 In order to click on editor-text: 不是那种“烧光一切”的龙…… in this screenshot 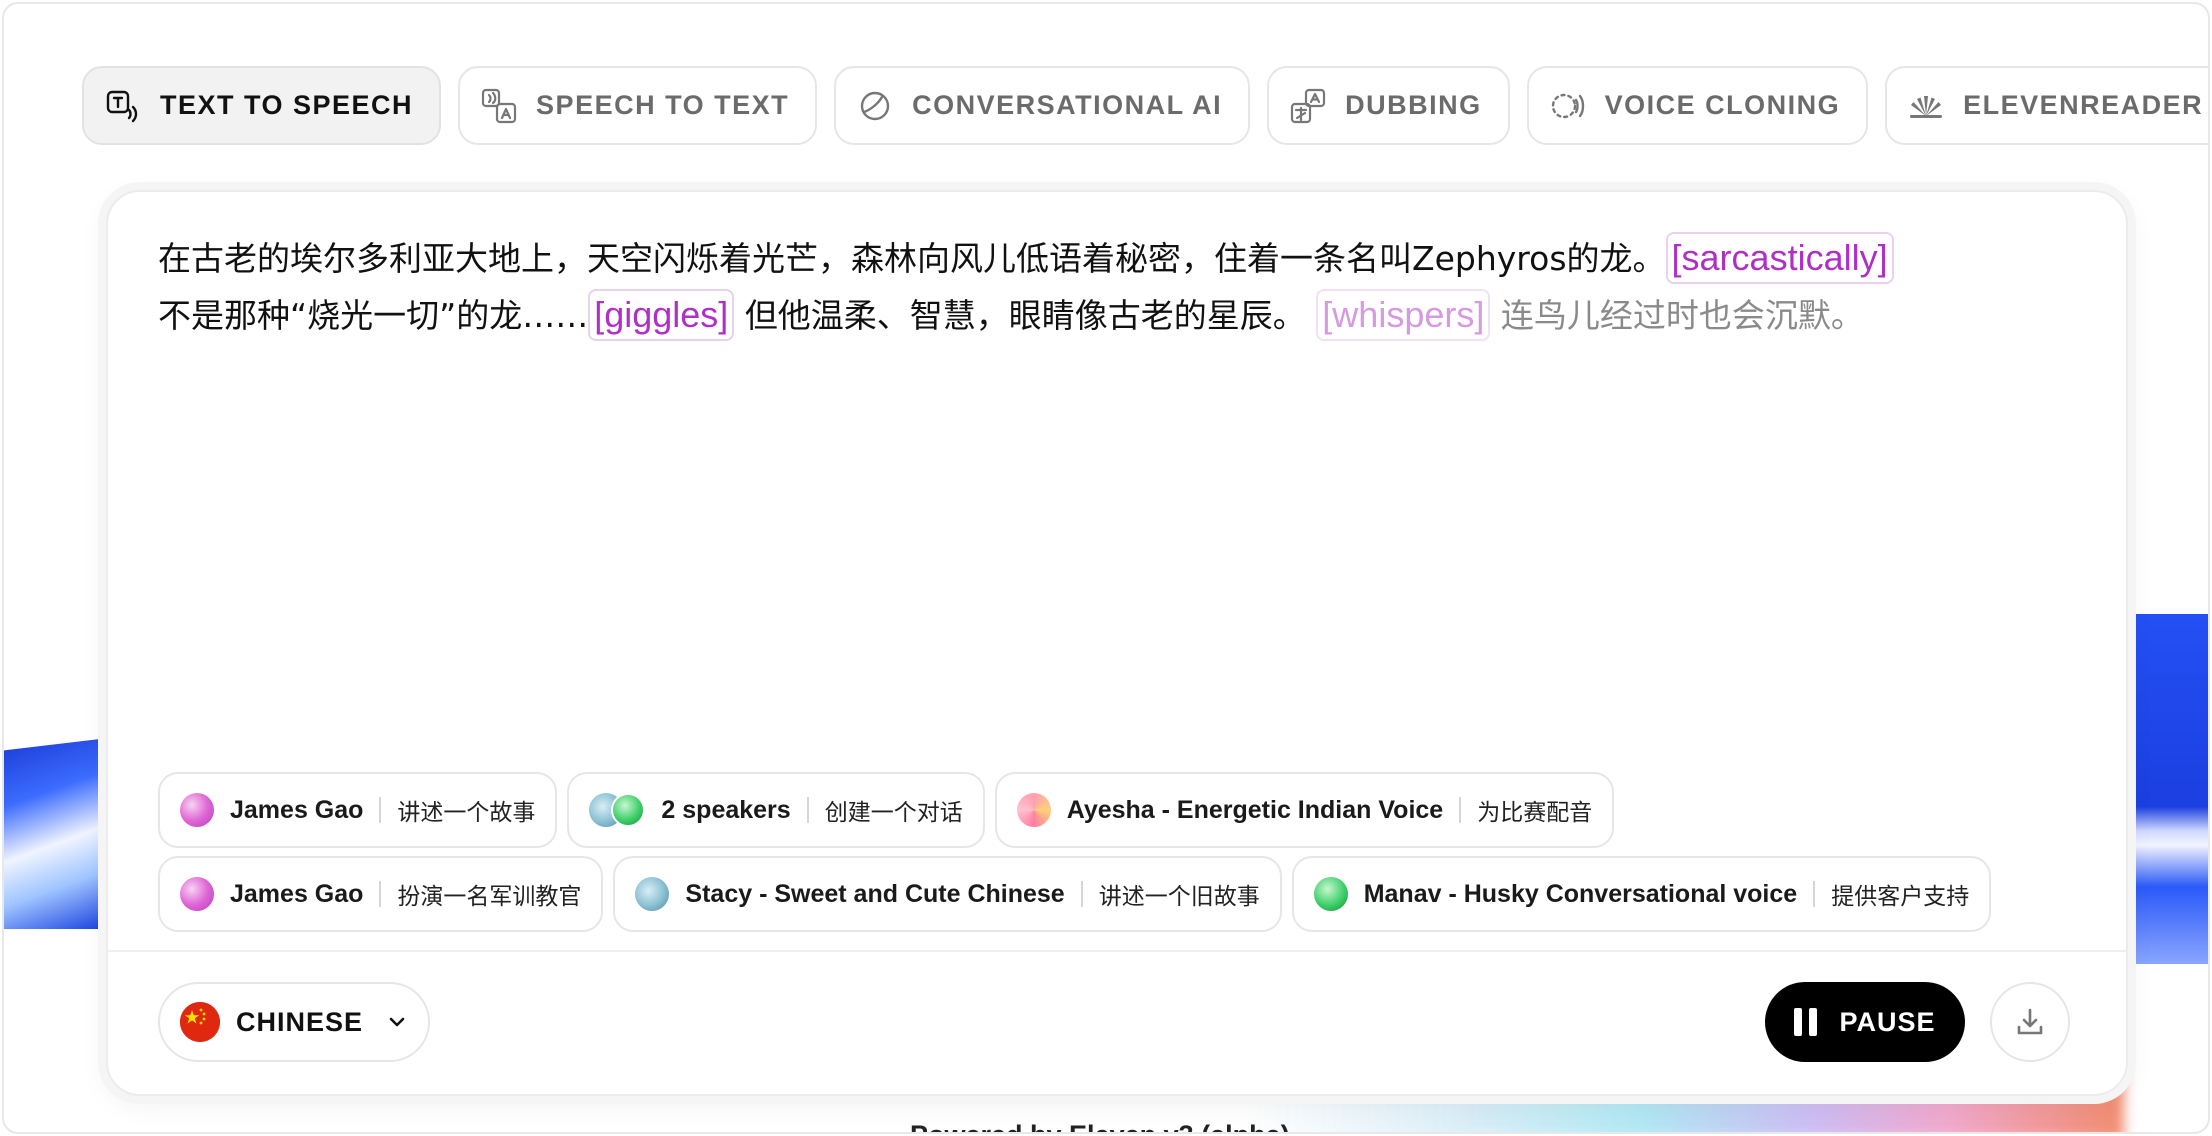, I will do `click(373, 315)`.